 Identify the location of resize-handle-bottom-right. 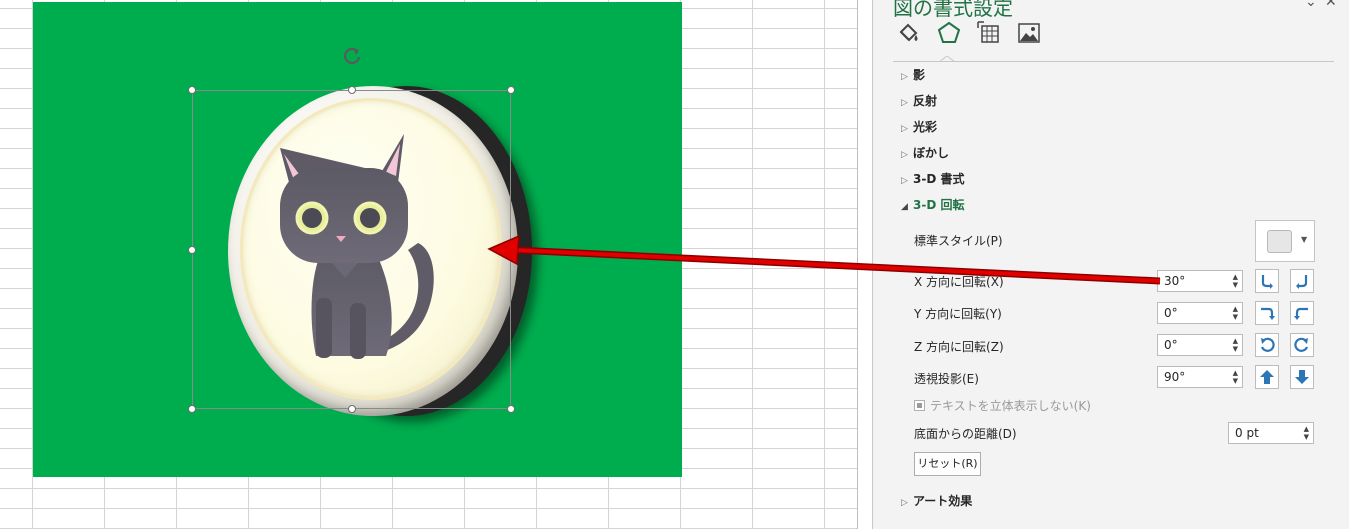
(511, 409).